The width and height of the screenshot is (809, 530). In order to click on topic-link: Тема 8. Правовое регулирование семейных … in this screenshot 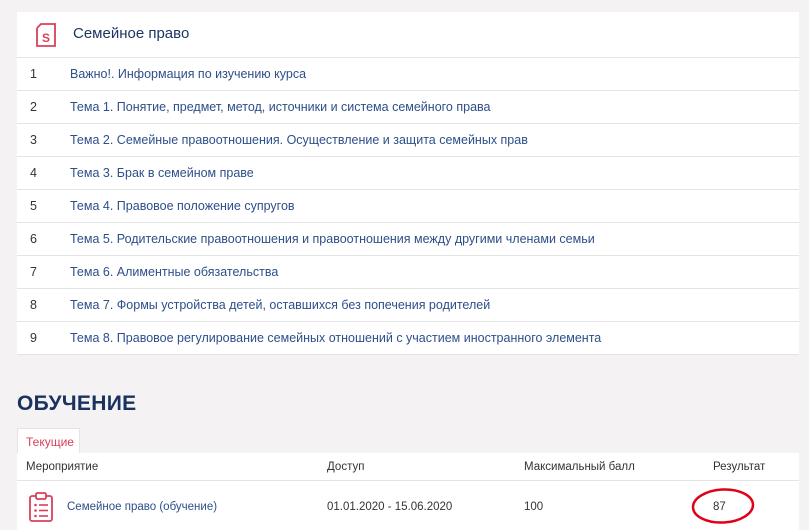, I will do `click(335, 338)`.